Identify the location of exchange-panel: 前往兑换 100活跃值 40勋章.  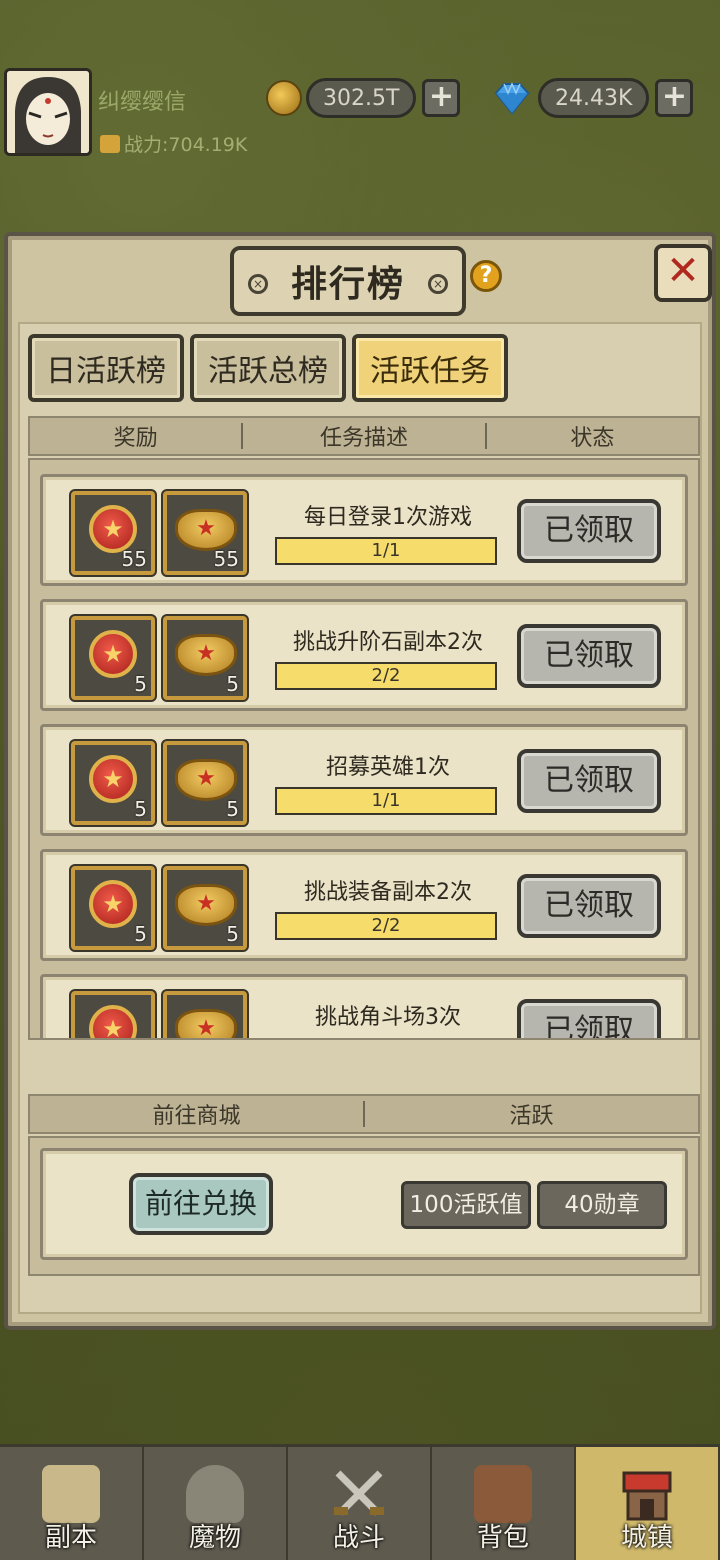
(364, 1206).